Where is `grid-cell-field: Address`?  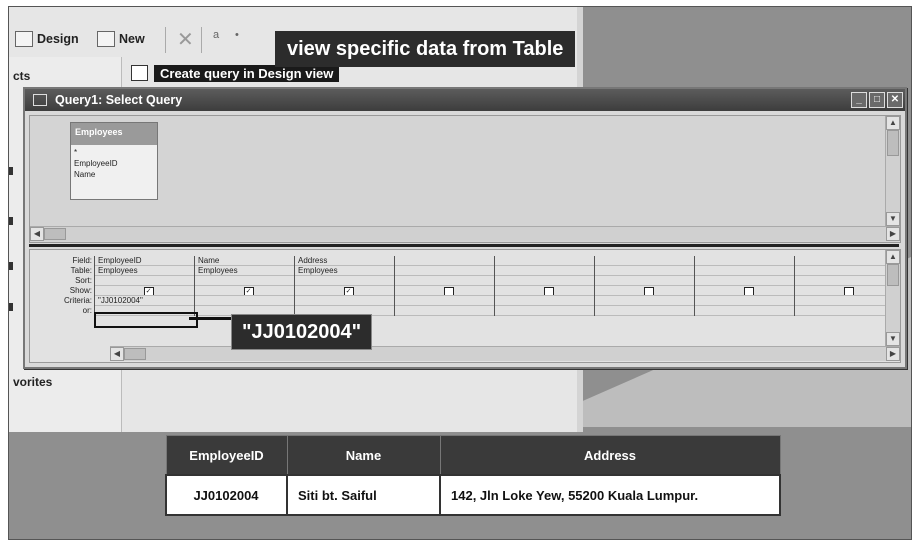 grid-cell-field: Address is located at coordinates (347, 261).